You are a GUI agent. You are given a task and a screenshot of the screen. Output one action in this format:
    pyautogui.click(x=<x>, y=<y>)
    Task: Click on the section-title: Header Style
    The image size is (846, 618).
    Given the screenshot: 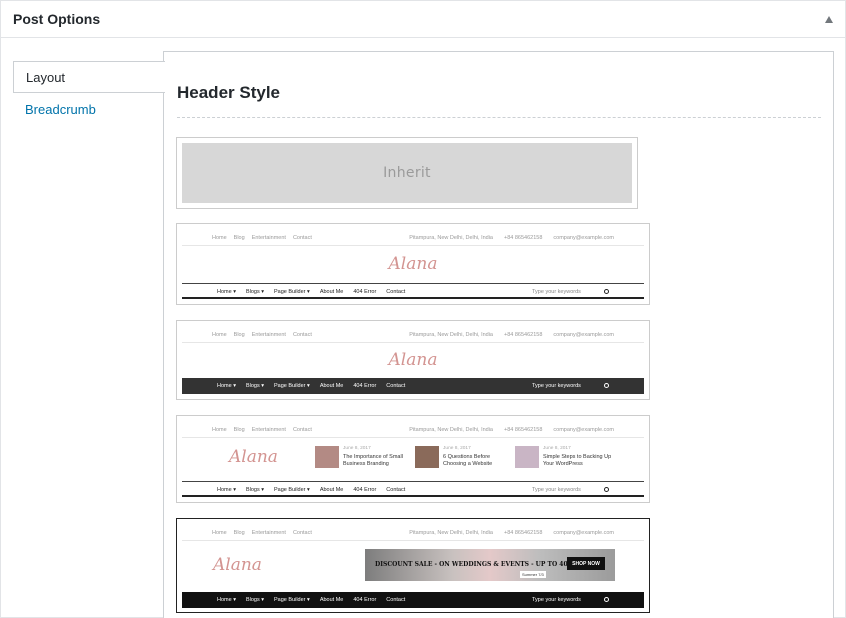 What is the action you would take?
    pyautogui.click(x=228, y=92)
    